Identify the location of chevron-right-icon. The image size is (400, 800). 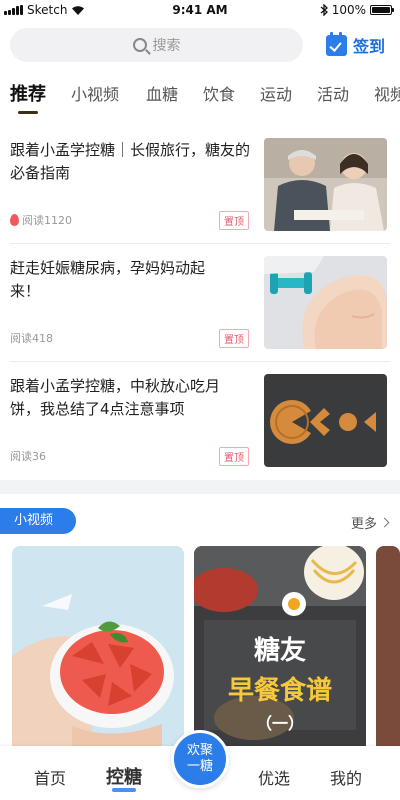
(384, 522).